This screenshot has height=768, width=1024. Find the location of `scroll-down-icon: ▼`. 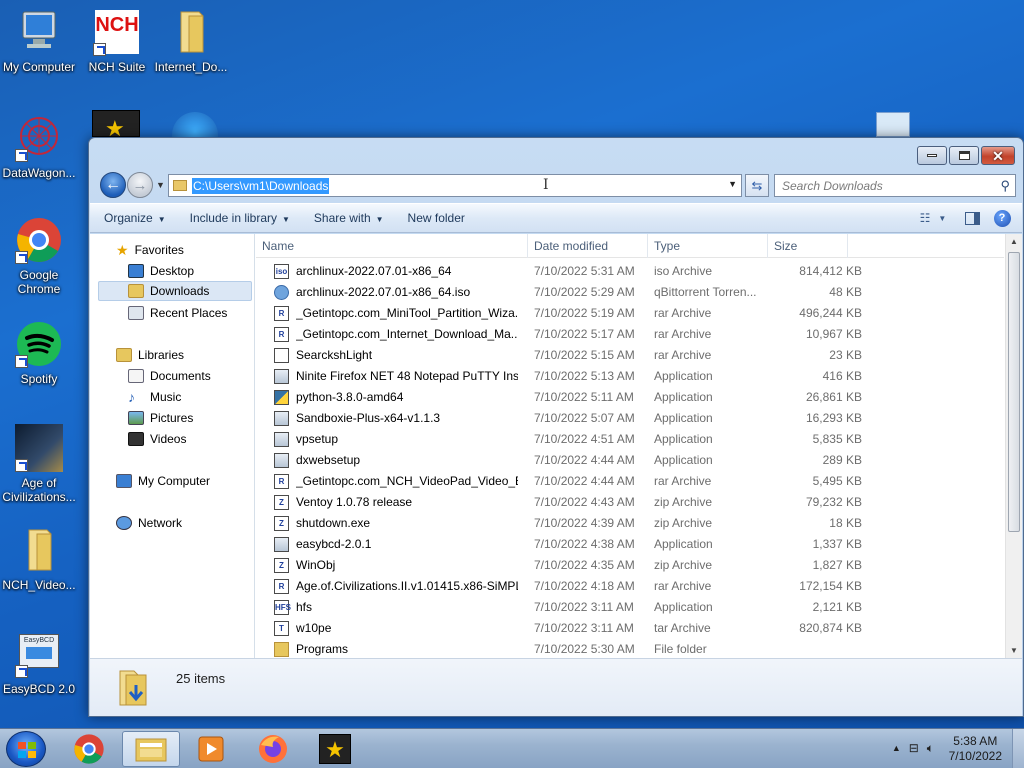

scroll-down-icon: ▼ is located at coordinates (1014, 650).